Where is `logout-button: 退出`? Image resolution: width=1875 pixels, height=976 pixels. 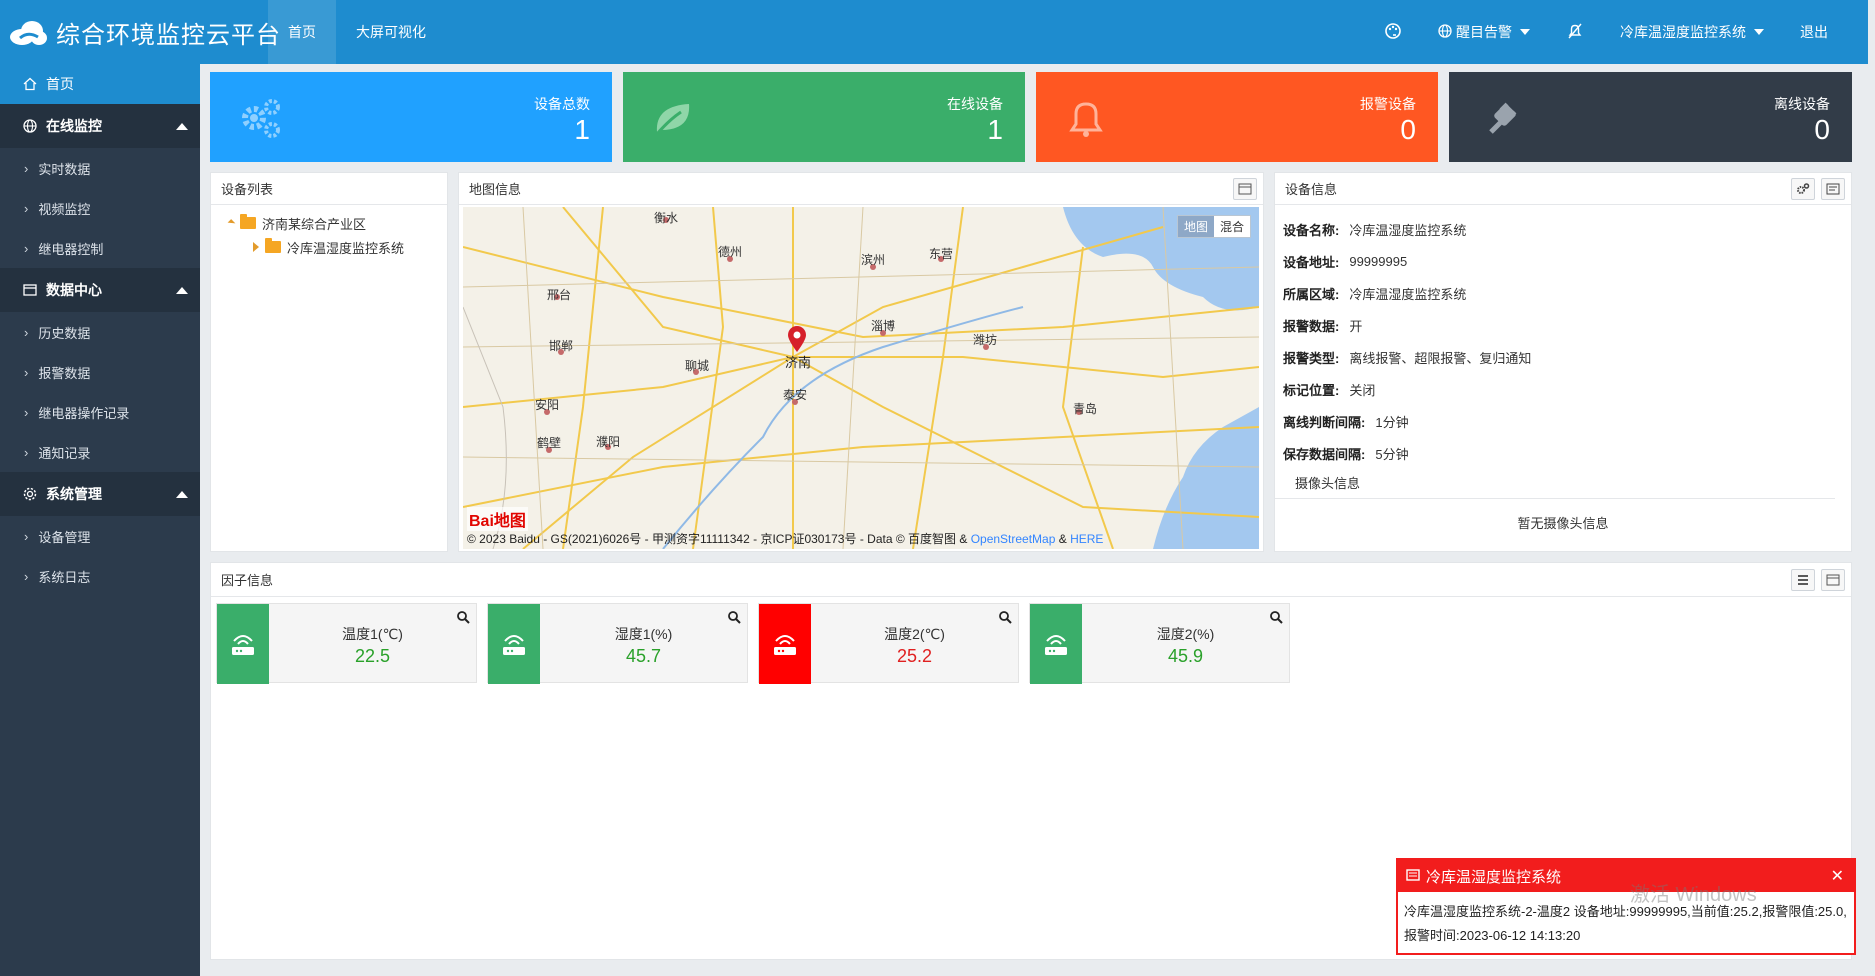 logout-button: 退出 is located at coordinates (1825, 32).